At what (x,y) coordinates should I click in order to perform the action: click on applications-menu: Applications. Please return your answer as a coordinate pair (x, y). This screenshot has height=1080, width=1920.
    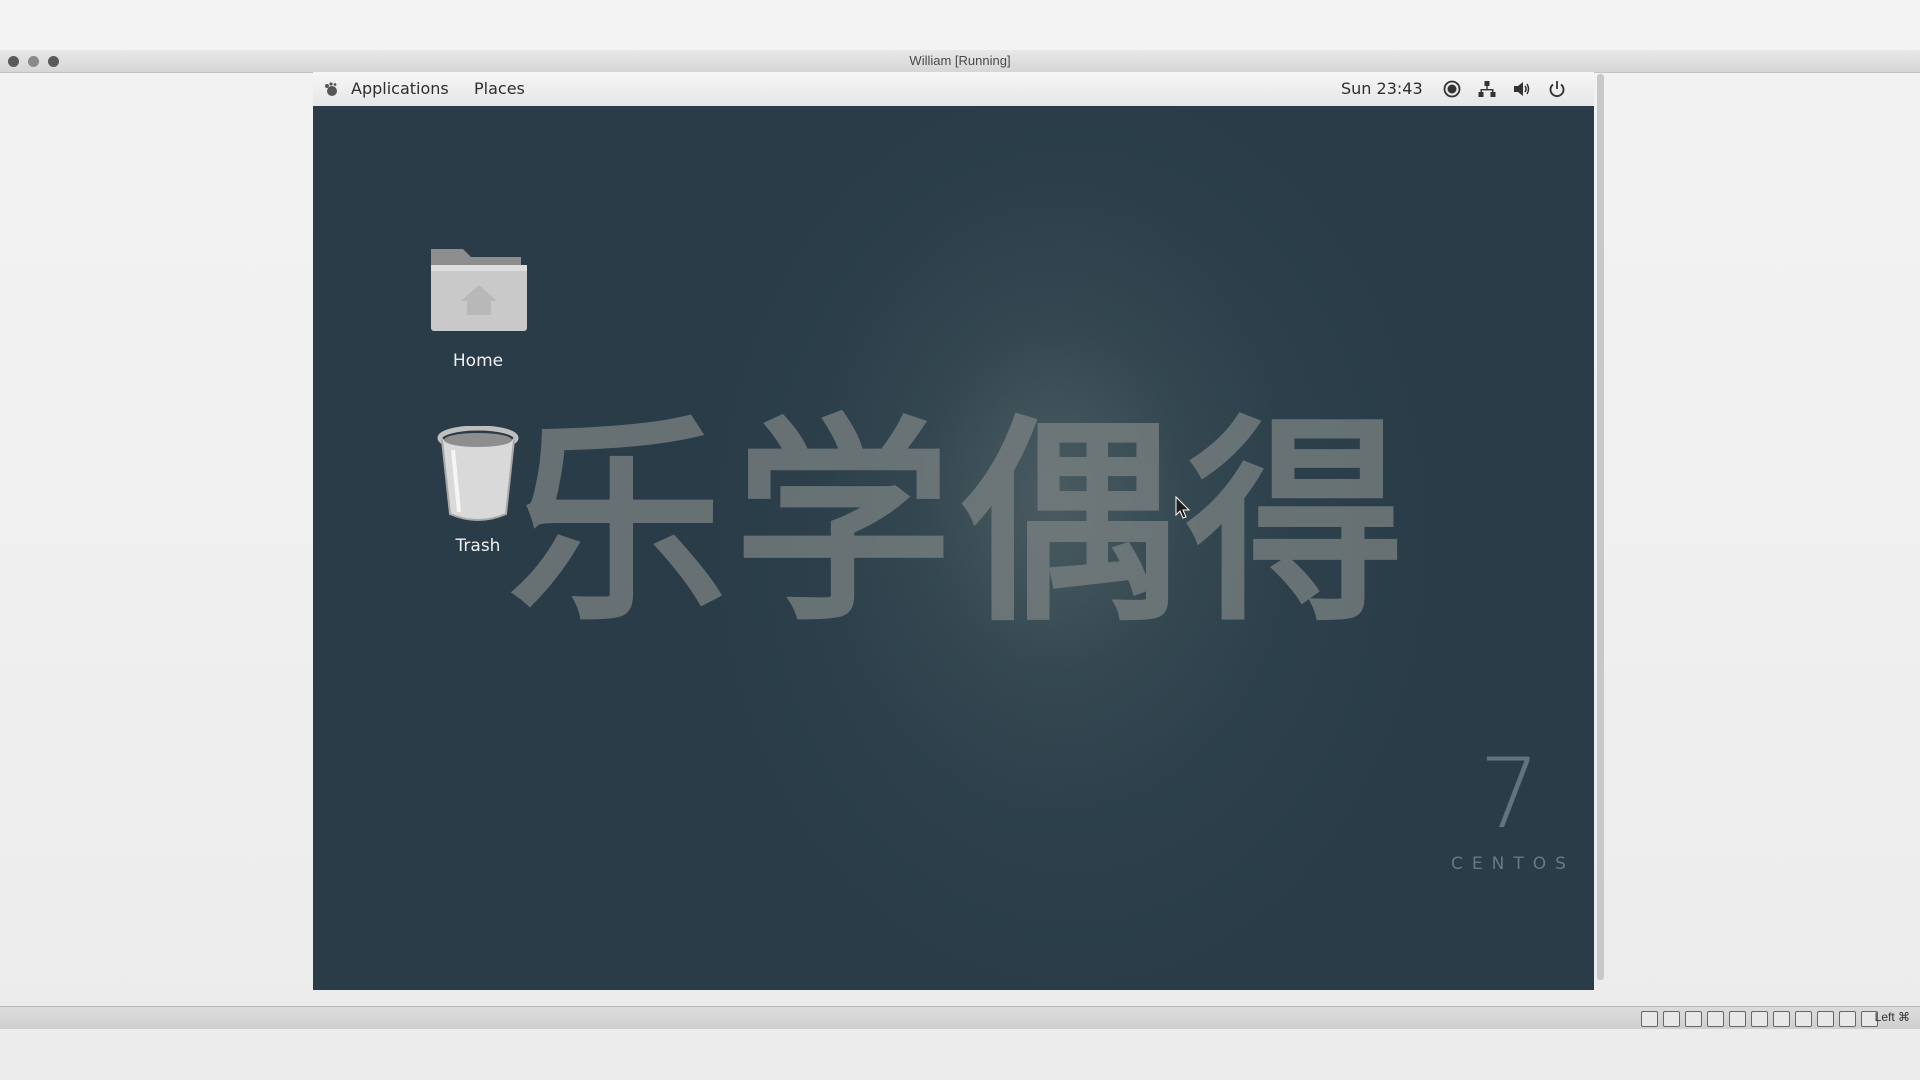
    Looking at the image, I should click on (400, 88).